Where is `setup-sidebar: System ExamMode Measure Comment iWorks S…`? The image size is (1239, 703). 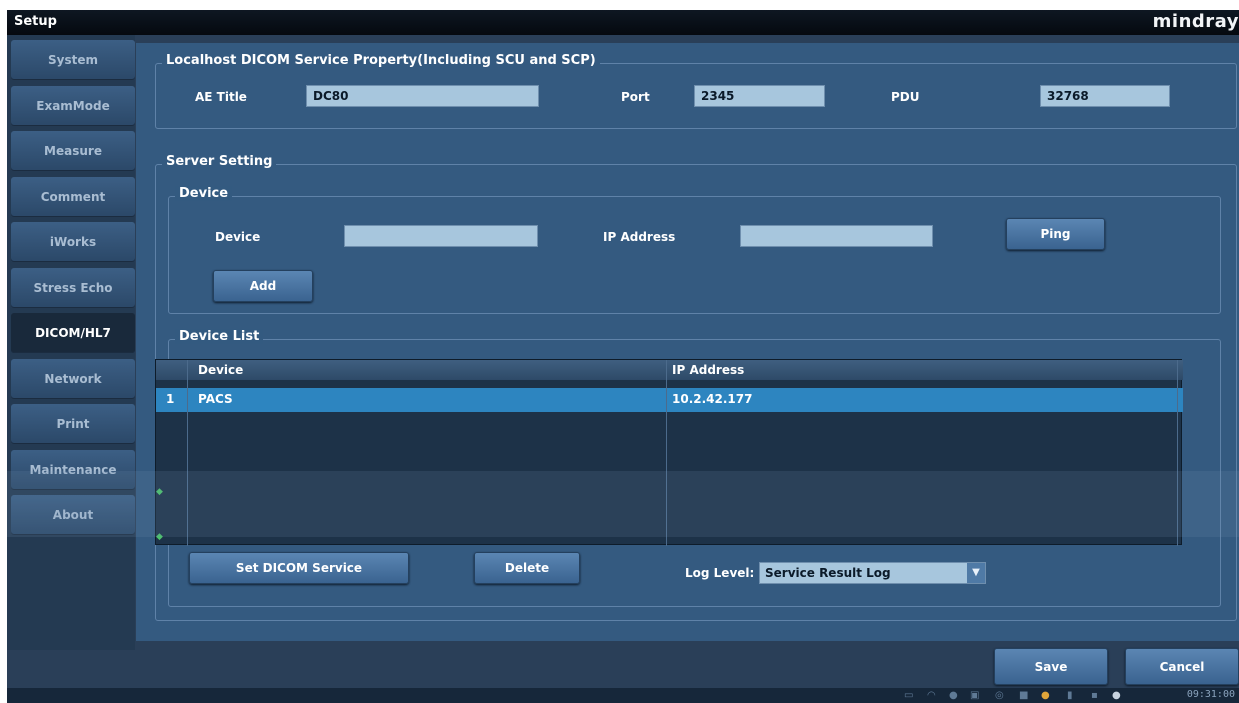
setup-sidebar: System ExamMode Measure Comment iWorks S… is located at coordinates (71, 342).